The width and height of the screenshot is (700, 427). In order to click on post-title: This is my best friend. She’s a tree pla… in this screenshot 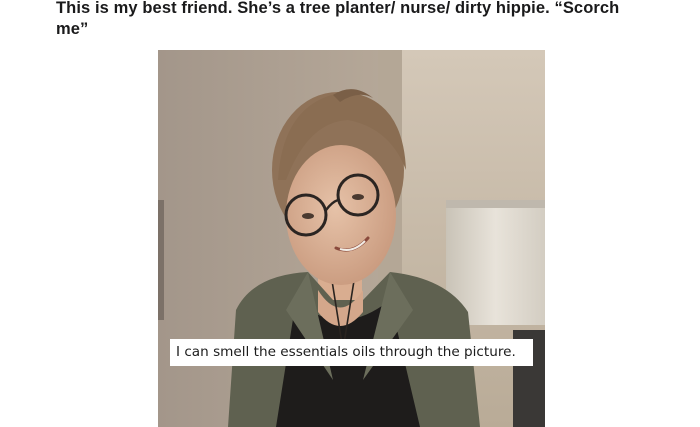, I will do `click(338, 19)`.